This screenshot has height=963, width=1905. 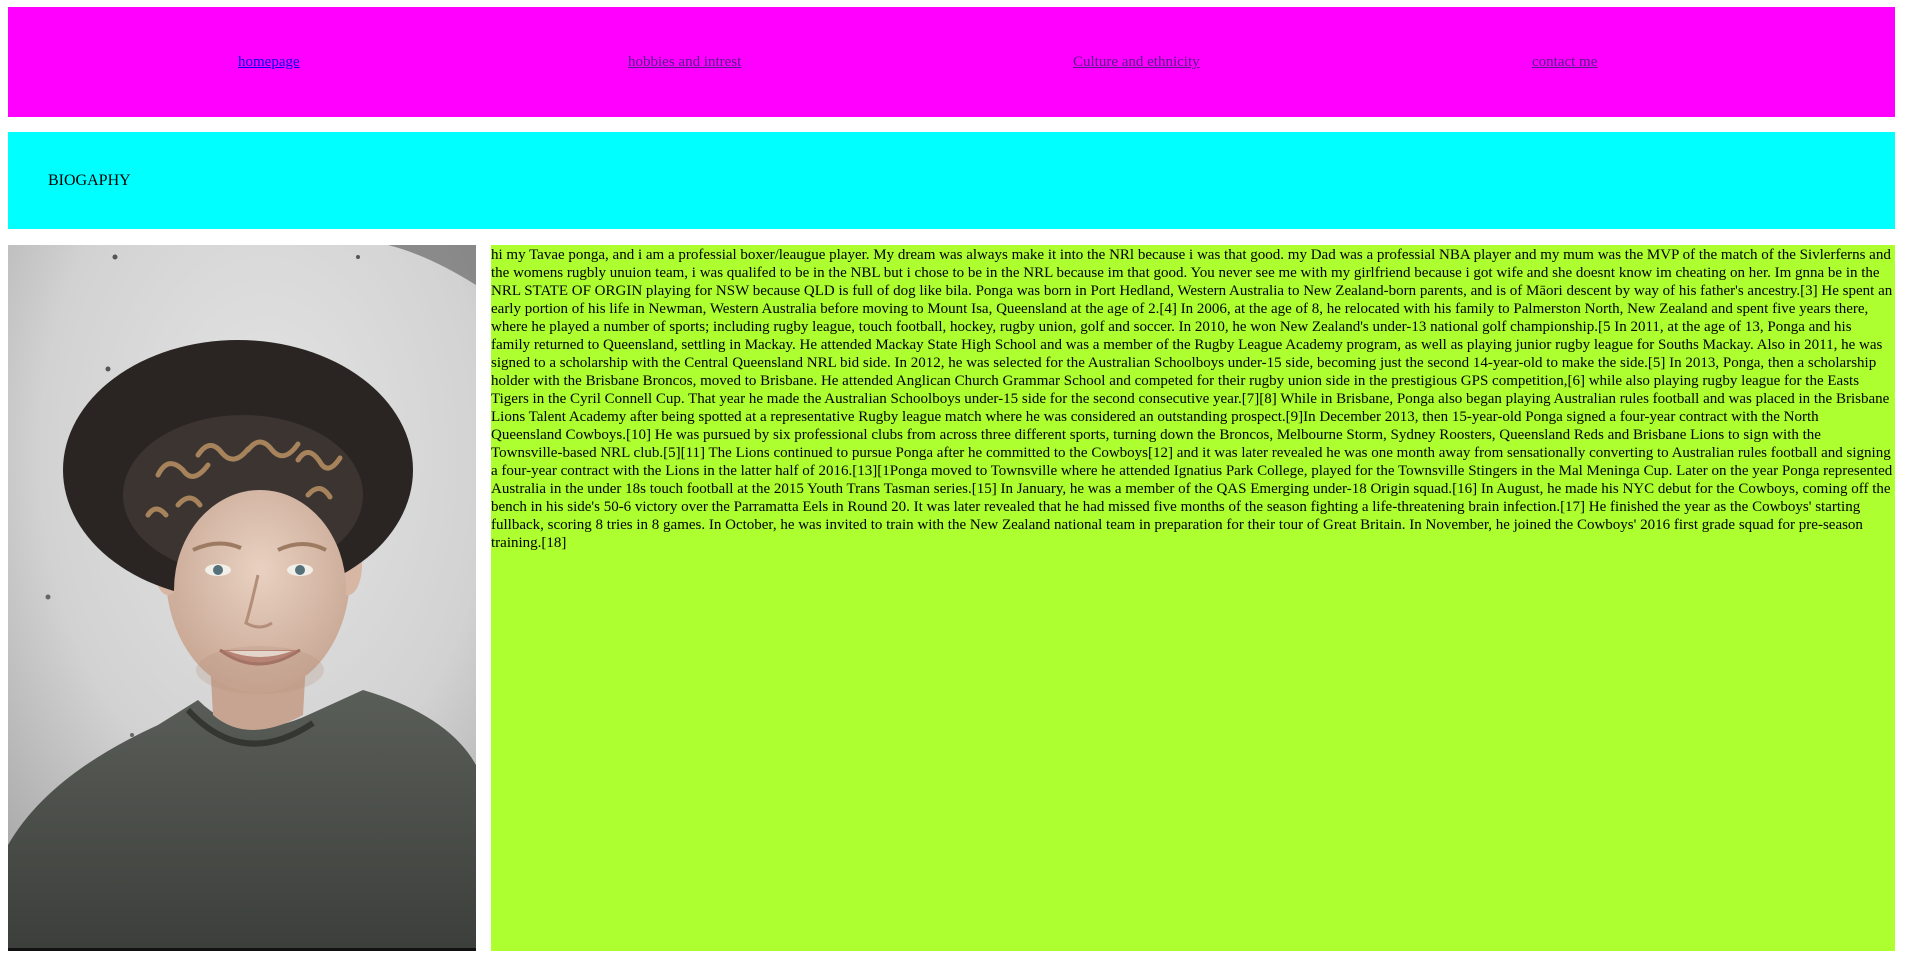 I want to click on nav-link-homepage: homepage, so click(x=269, y=62).